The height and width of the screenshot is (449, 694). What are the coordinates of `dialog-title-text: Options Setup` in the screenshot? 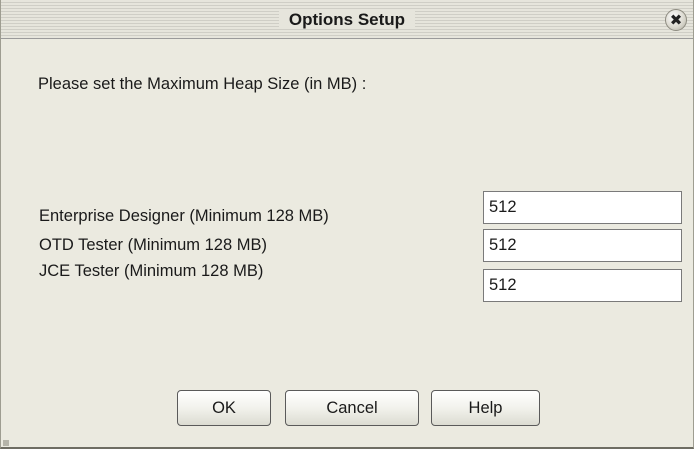 It's located at (347, 19).